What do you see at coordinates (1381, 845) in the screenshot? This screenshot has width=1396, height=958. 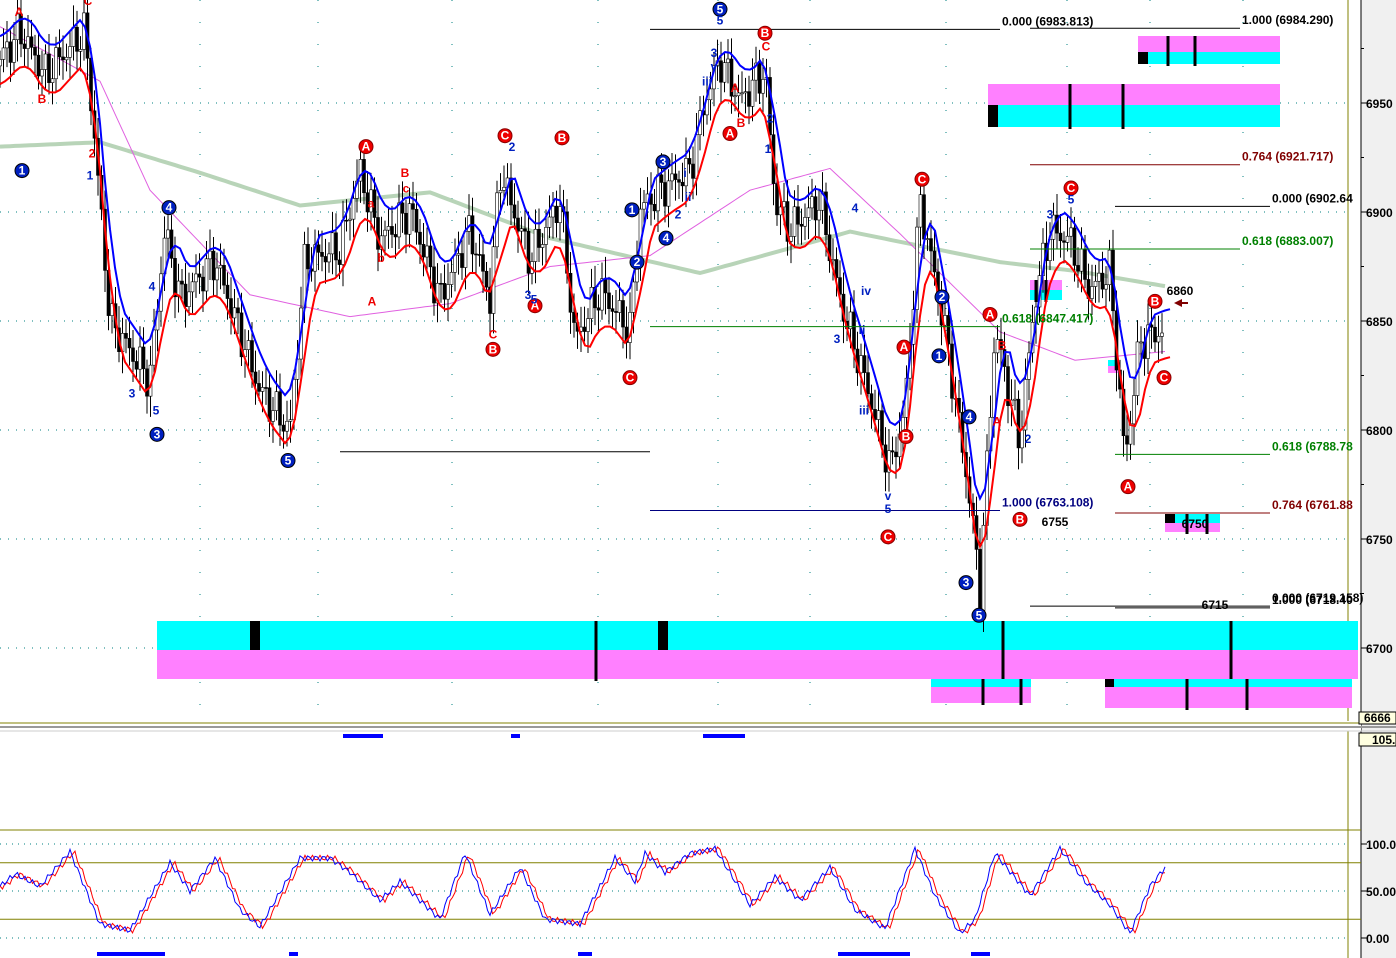 I see `osc-tick-label: 100.0` at bounding box center [1381, 845].